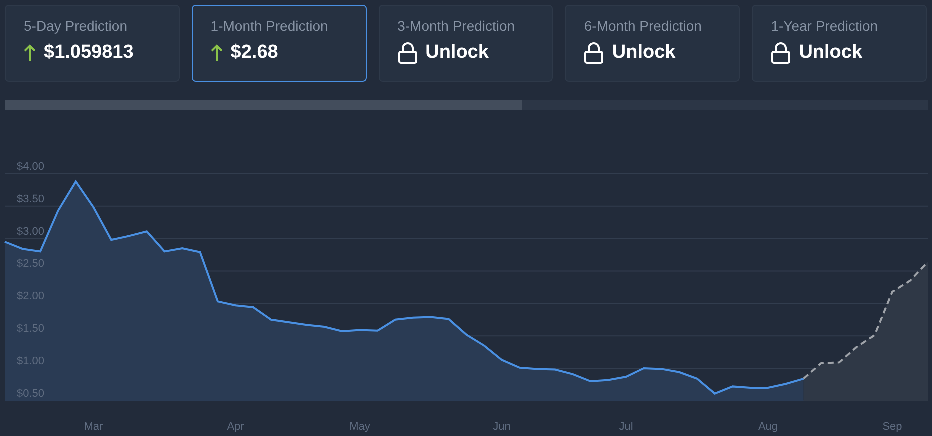  What do you see at coordinates (89, 53) in the screenshot?
I see `card-value: $1.059813` at bounding box center [89, 53].